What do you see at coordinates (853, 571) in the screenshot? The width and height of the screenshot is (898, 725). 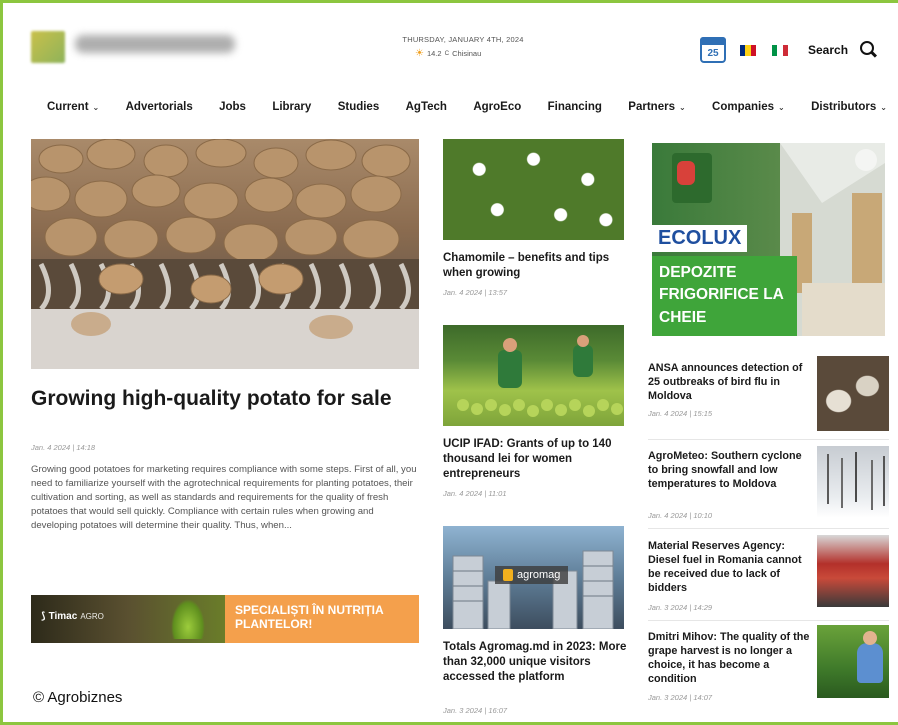 I see `diesel-article-thumbnail` at bounding box center [853, 571].